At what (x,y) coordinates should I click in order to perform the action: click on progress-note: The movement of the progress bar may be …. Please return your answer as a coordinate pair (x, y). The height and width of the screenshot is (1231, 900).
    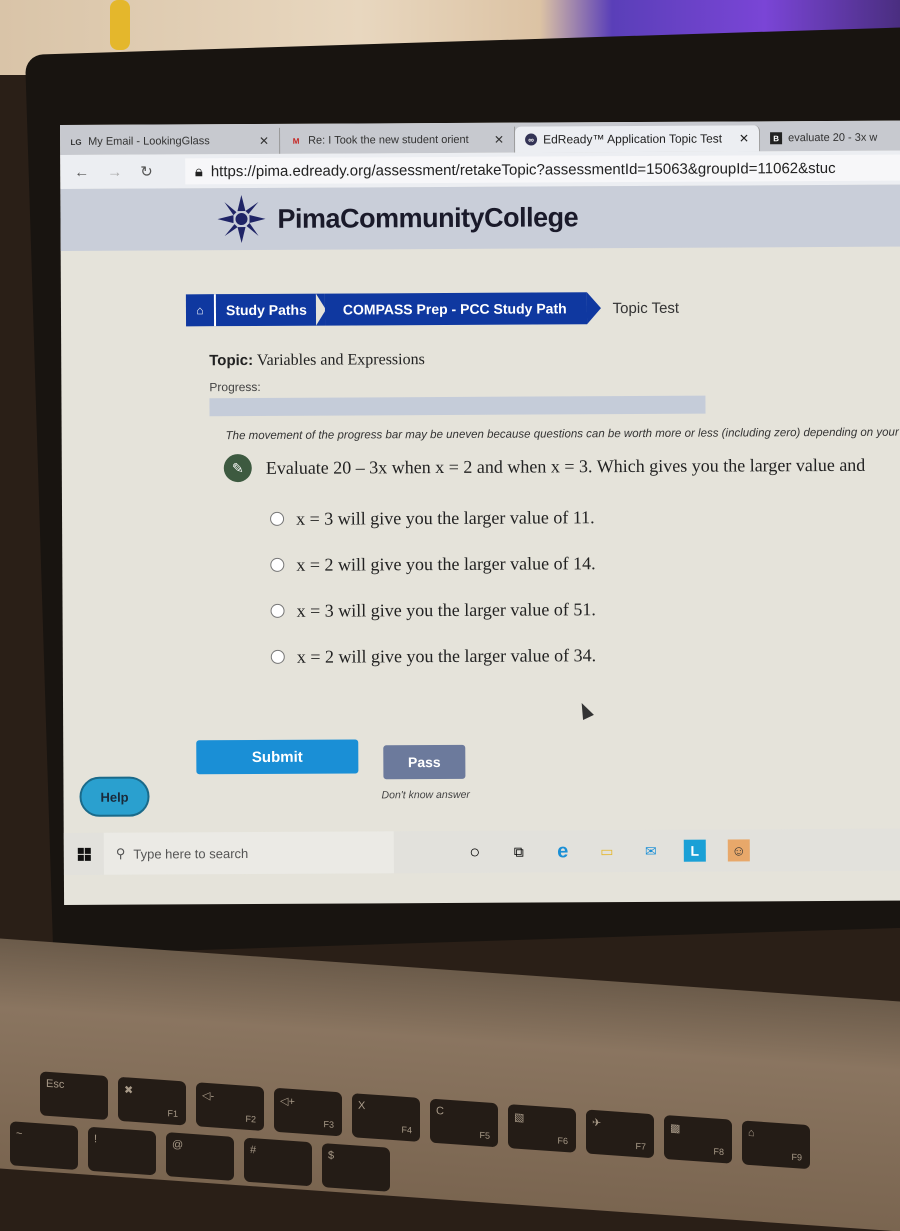
    Looking at the image, I should click on (562, 435).